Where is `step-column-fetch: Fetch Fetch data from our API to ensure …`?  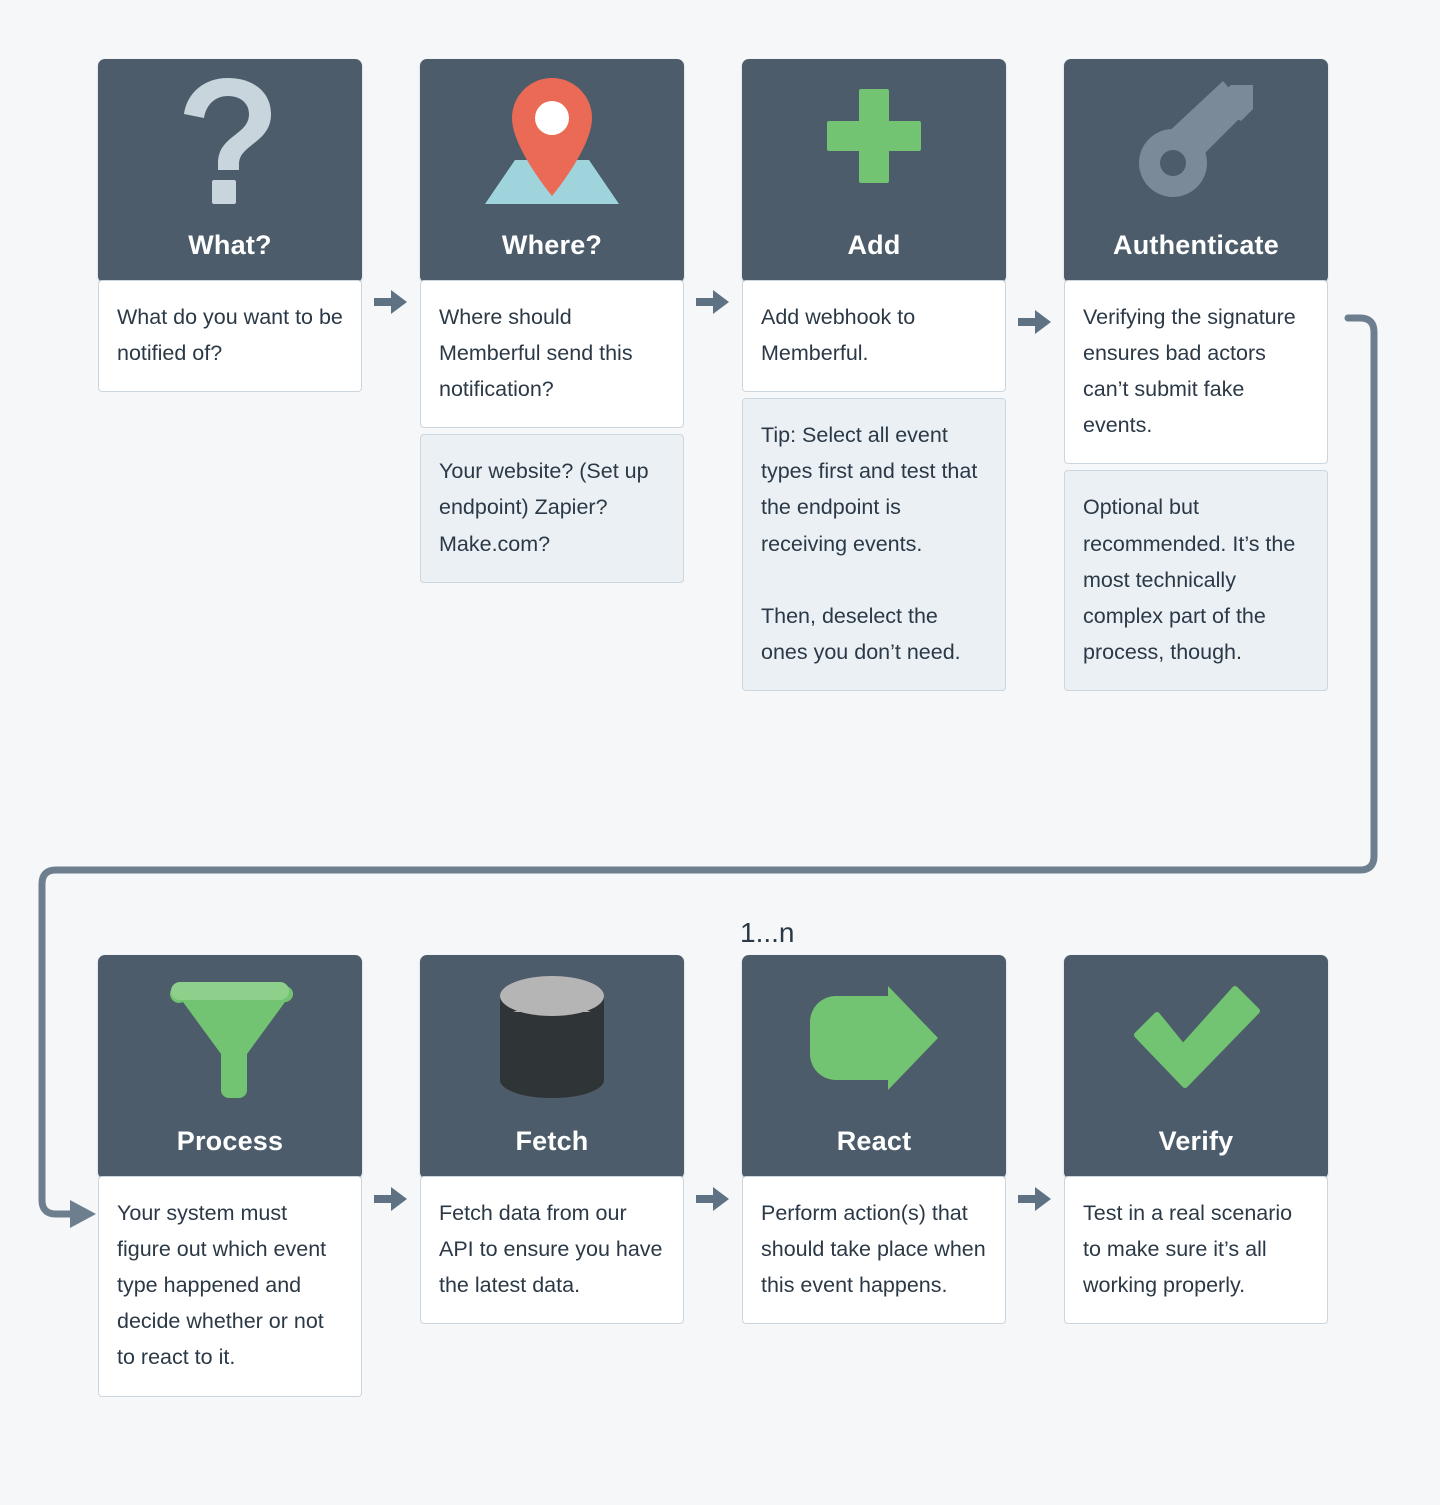
step-column-fetch: Fetch Fetch data from our API to ensure … is located at coordinates (552, 1140).